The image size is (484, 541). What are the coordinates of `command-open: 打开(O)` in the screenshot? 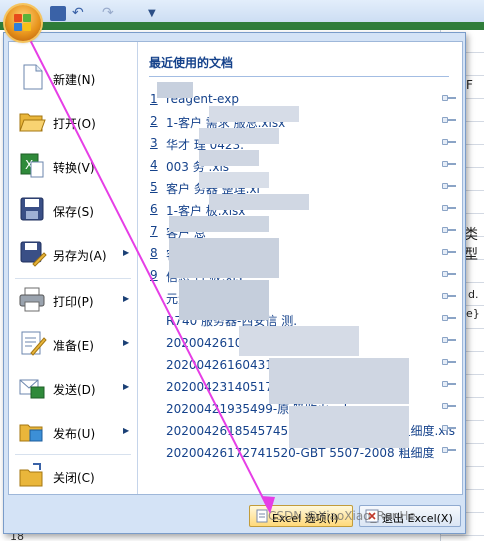 It's located at (73, 122).